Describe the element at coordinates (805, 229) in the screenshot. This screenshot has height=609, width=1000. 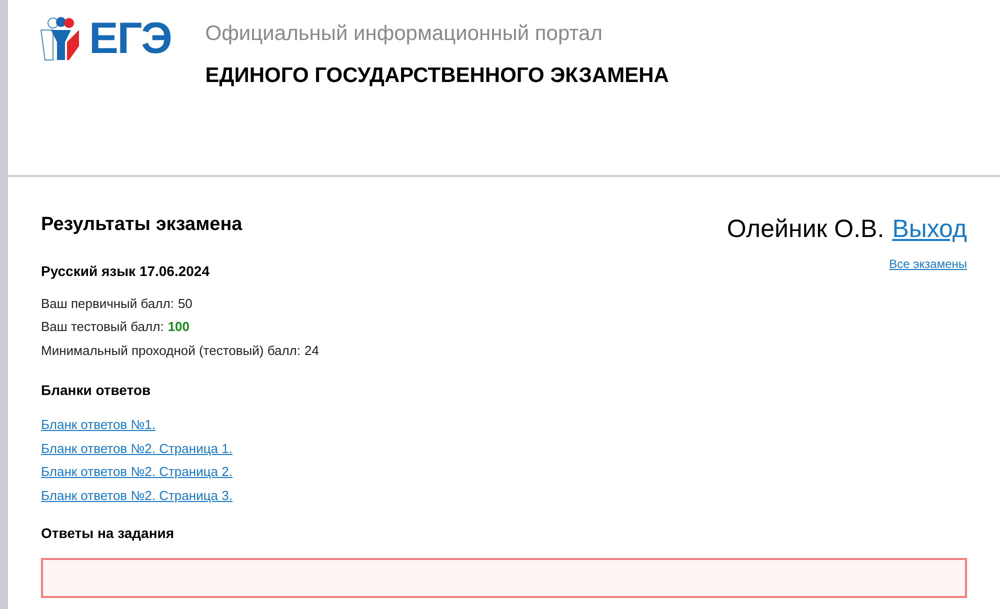
I see `user-name: Олейник О.В.` at that location.